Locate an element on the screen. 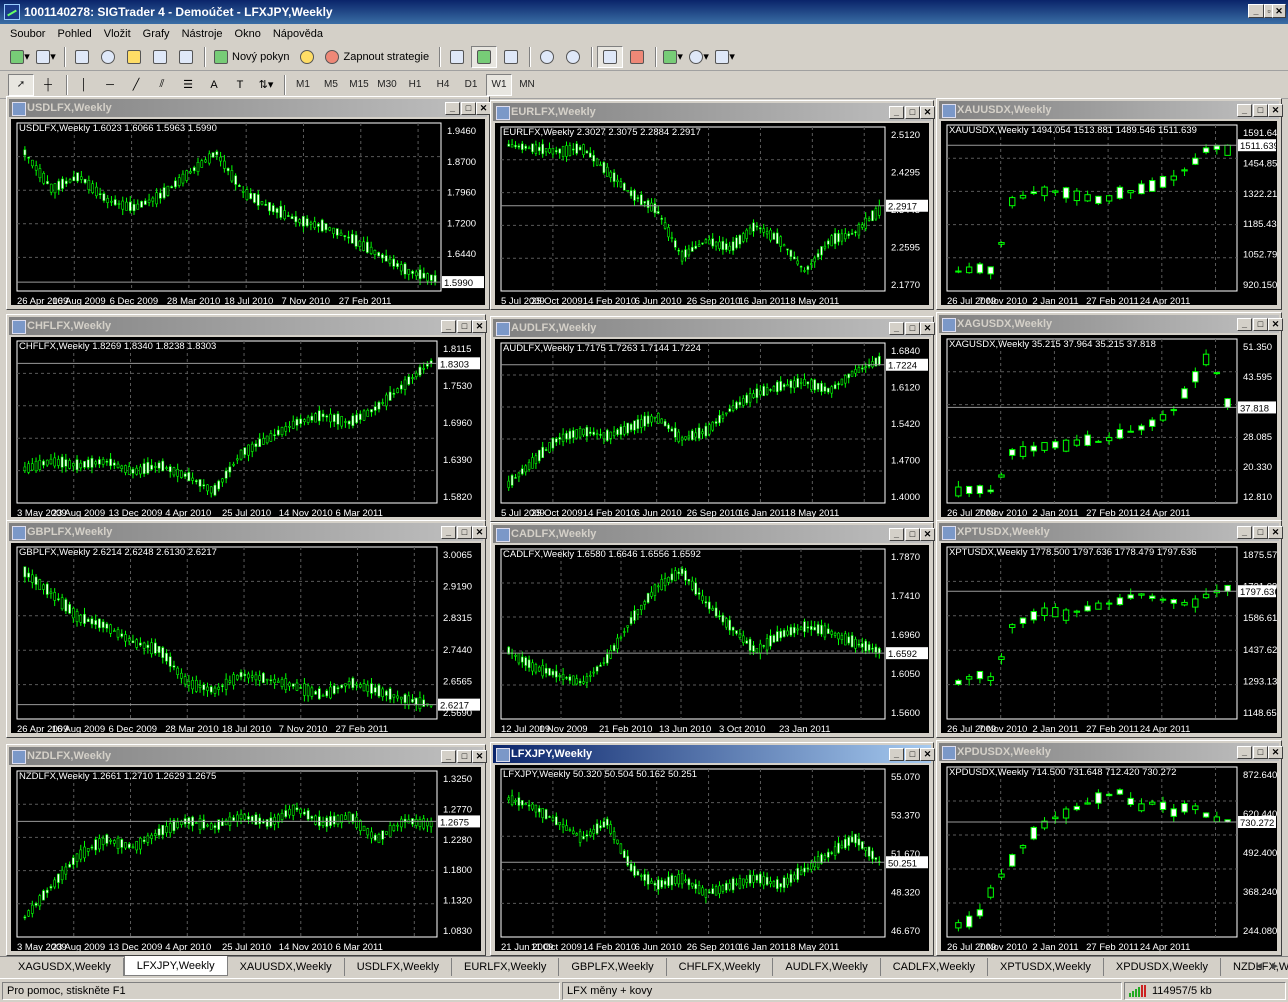 This screenshot has height=1002, width=1288. chart-window-title: AUDLFX,Weekly _ □ ✕ is located at coordinates (714, 328).